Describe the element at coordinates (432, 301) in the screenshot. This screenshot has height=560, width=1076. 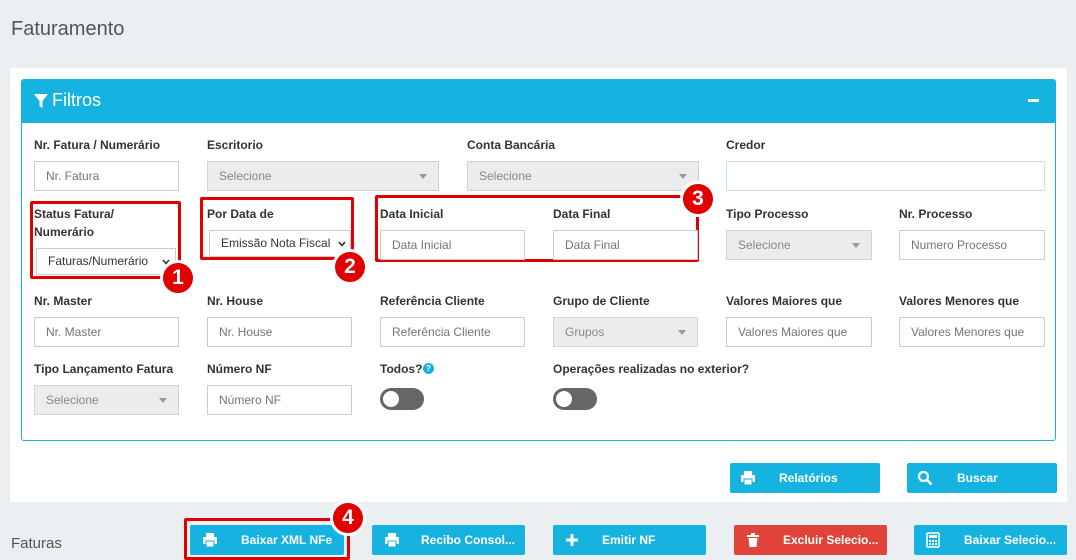
I see `referencia-cliente-label: Referência Cliente` at that location.